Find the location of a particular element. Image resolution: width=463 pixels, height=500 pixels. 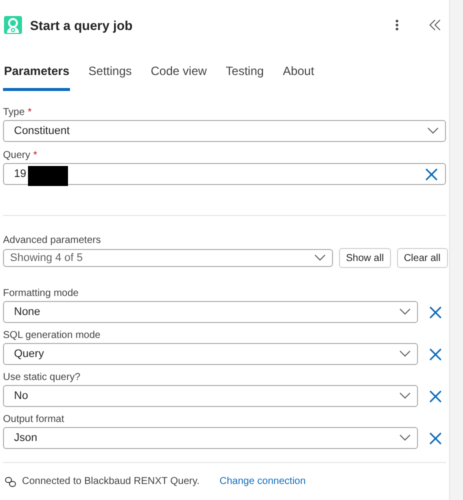

tab: About is located at coordinates (299, 77).